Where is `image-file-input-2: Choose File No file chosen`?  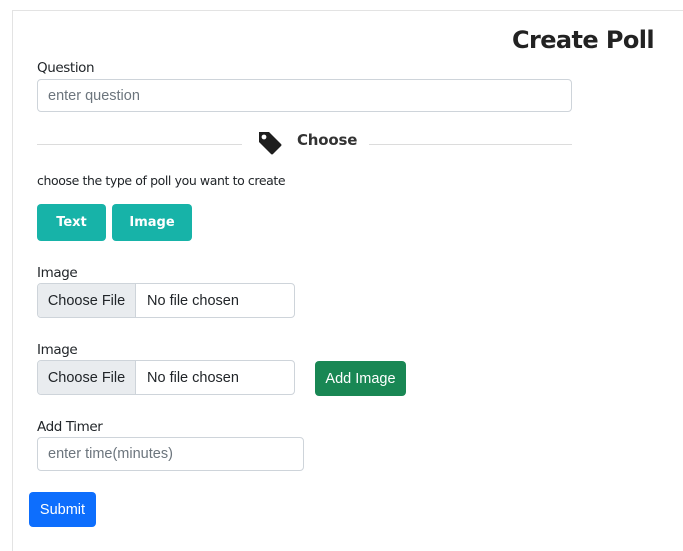
image-file-input-2: Choose File No file chosen is located at coordinates (166, 377).